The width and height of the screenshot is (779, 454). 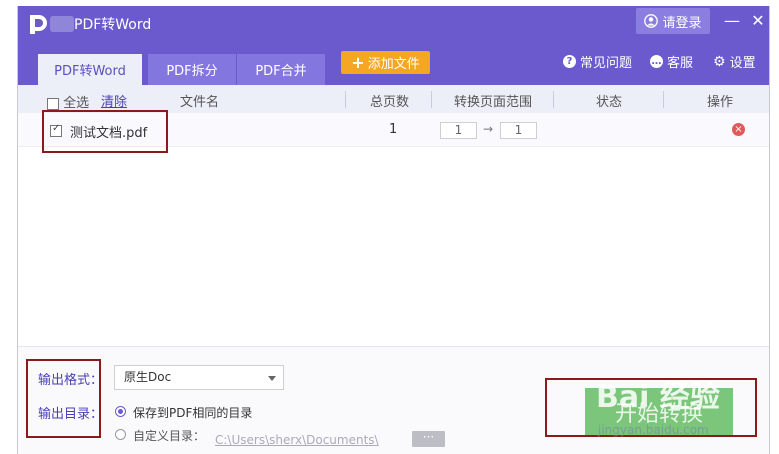 I want to click on service-link: … 客服, so click(x=671, y=61).